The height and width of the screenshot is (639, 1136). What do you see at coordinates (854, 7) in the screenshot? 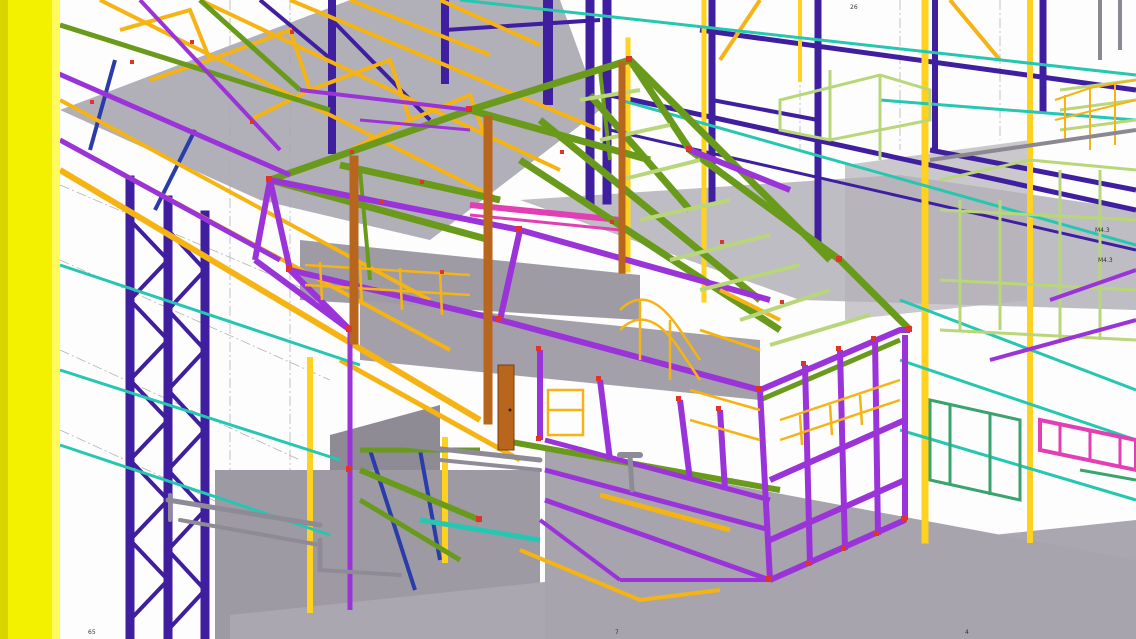
I see `grid-label: 26` at bounding box center [854, 7].